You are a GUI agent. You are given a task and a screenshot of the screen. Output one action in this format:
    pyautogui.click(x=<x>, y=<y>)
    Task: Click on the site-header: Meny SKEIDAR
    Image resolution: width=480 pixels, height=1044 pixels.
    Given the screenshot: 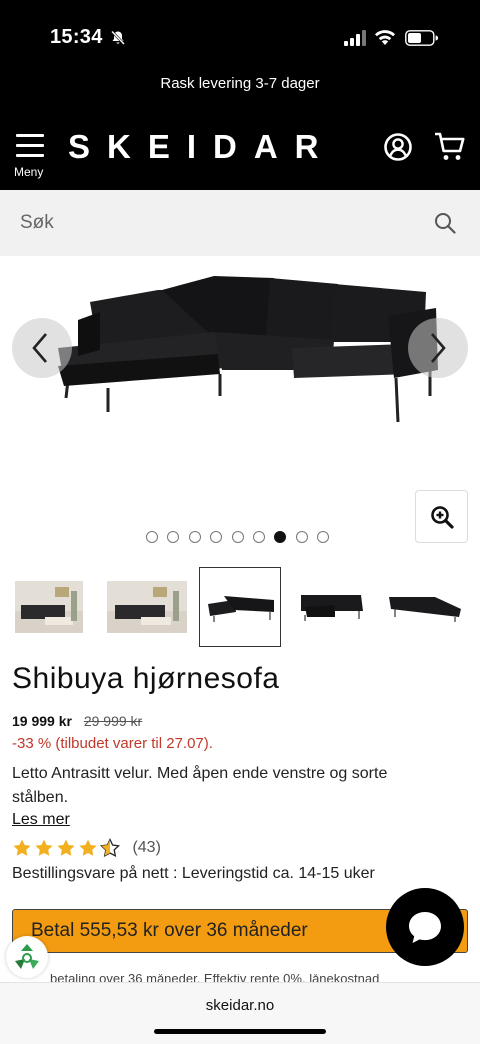 What is the action you would take?
    pyautogui.click(x=240, y=150)
    